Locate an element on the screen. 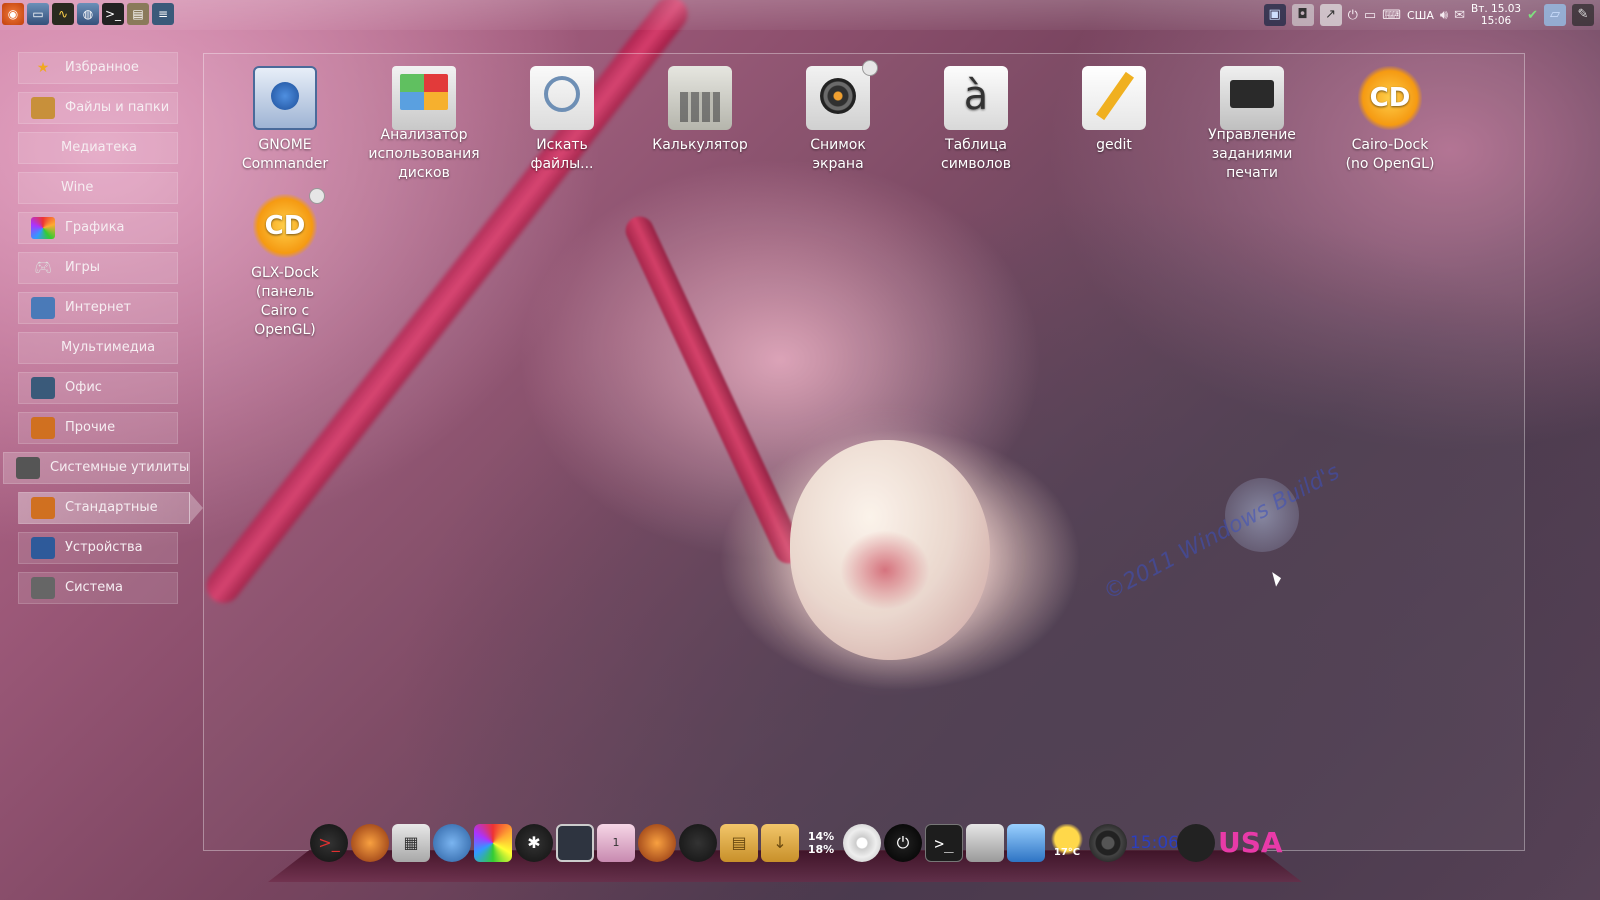  cpu-usage: 14% is located at coordinates (821, 836).